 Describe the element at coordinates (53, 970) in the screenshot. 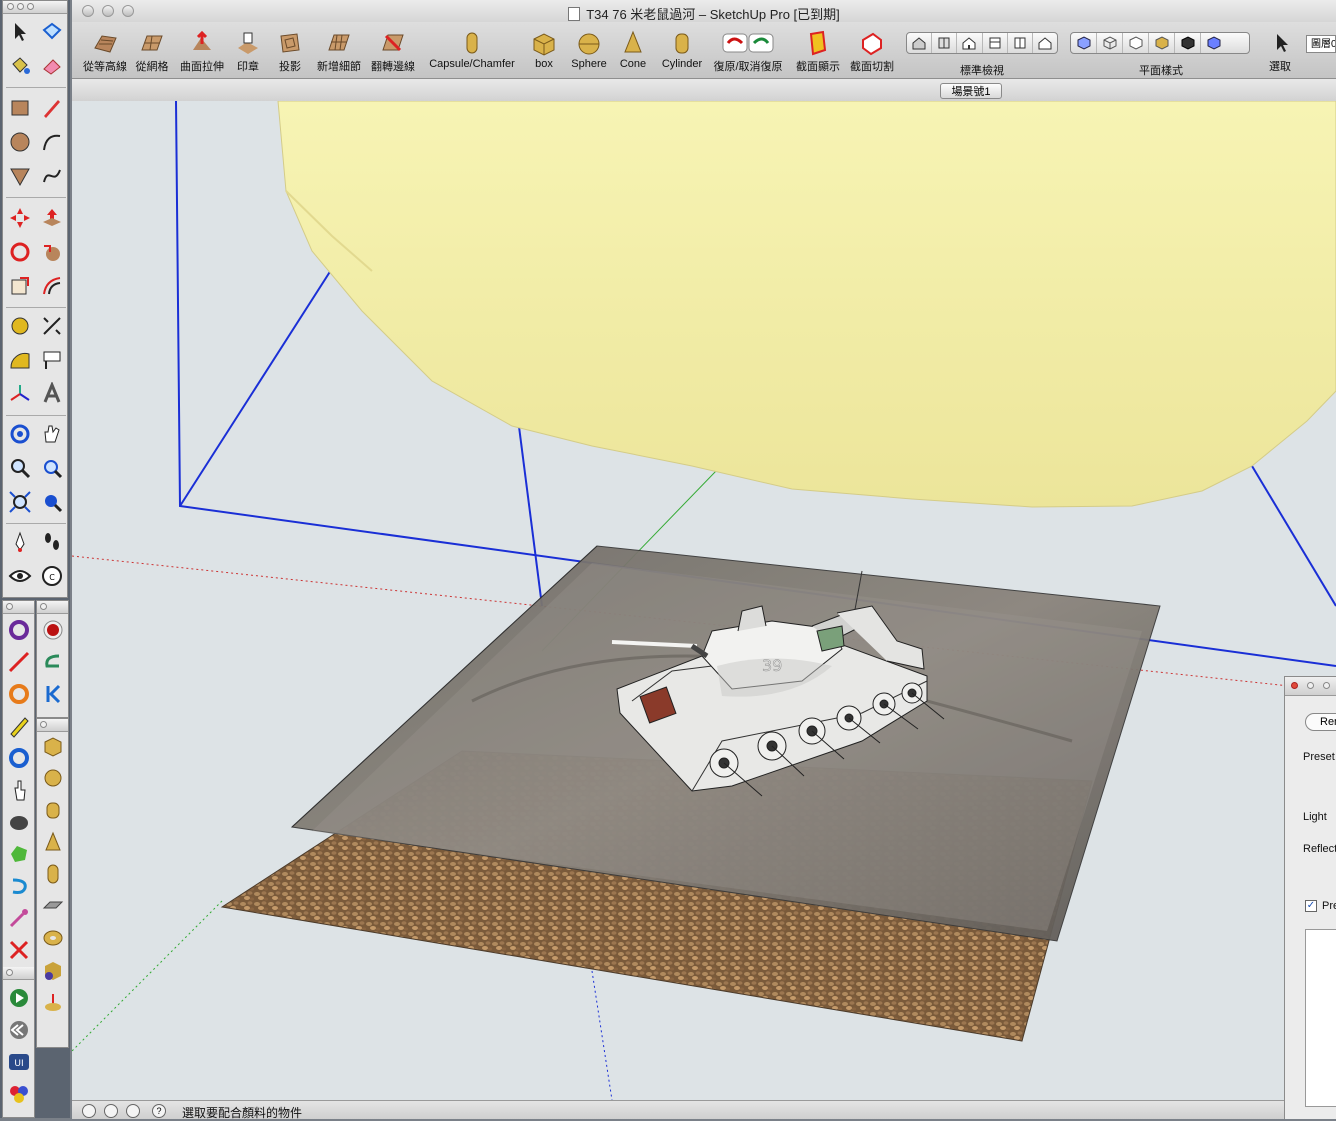

I see `shape-helix-icon` at that location.